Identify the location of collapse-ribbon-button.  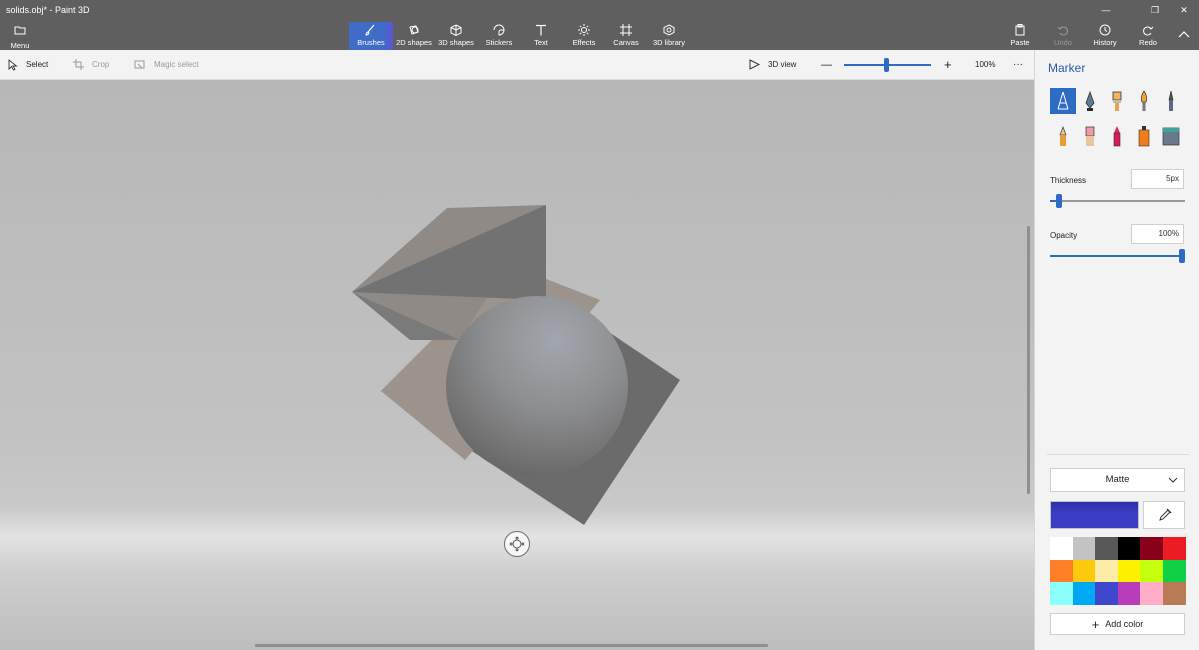
(1184, 35).